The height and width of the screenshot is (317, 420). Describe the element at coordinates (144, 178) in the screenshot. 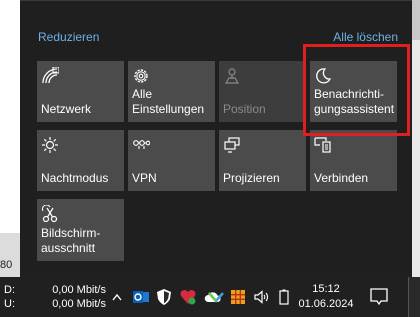

I see `tile-vpn-label: VPN` at that location.